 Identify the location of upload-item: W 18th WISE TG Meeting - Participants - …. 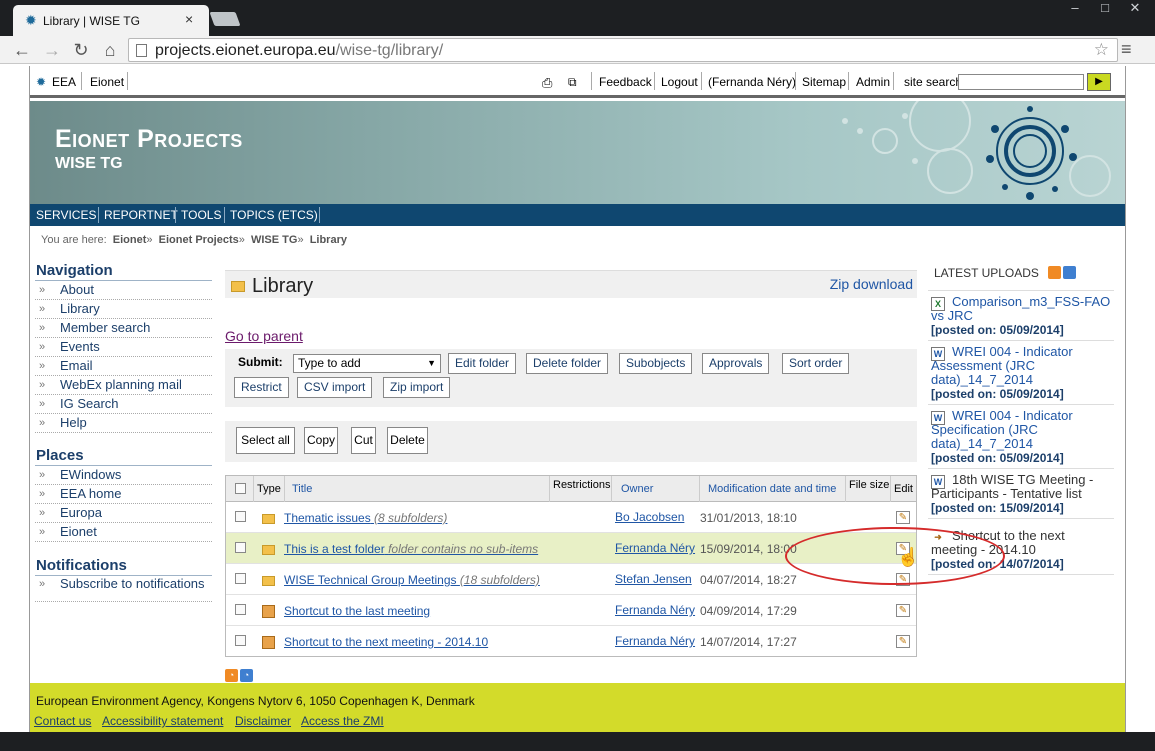
(1021, 494).